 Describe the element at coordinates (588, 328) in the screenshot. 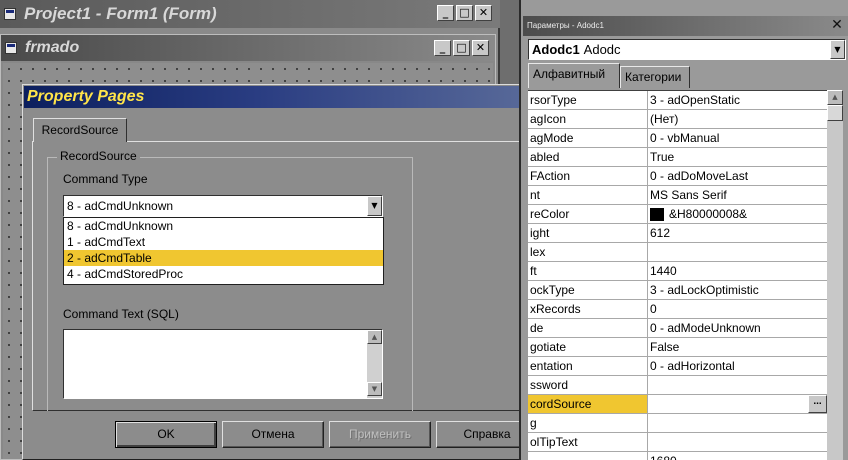

I see `property-name: de` at that location.